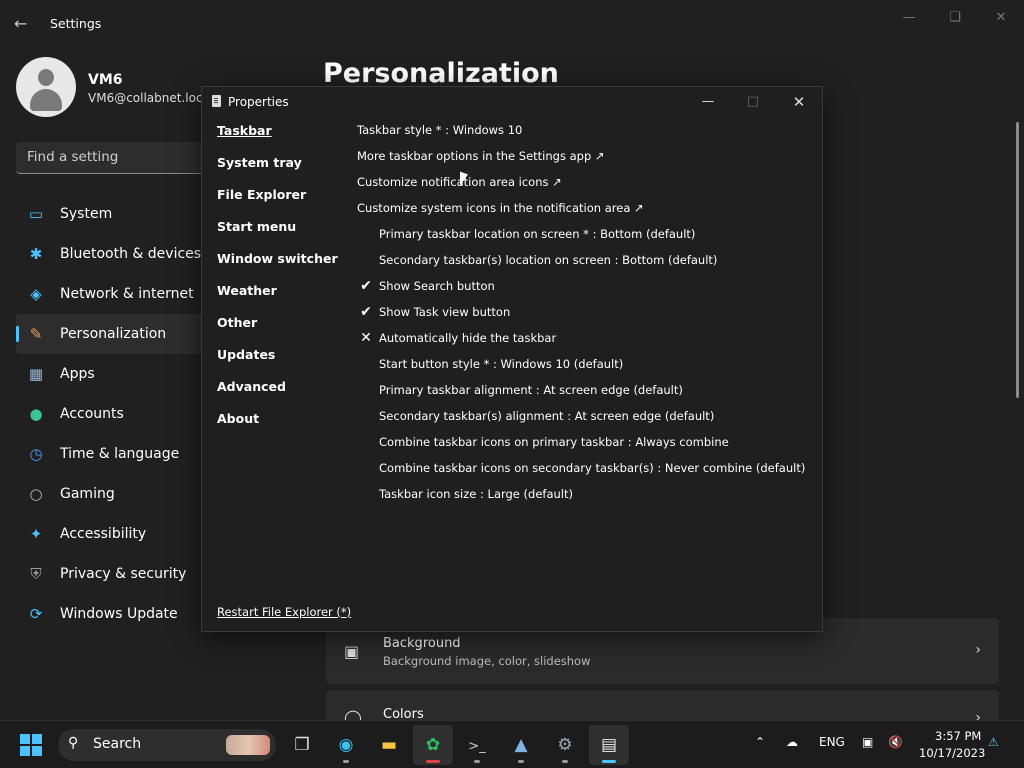 The height and width of the screenshot is (768, 1024). What do you see at coordinates (993, 742) in the screenshot?
I see `notification-bell-icon: ⚠` at bounding box center [993, 742].